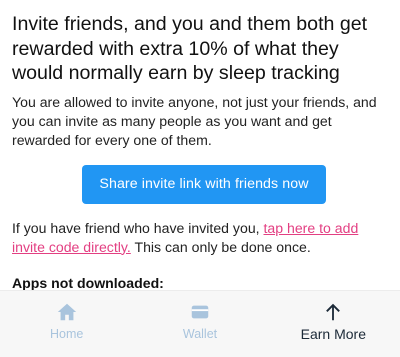 This screenshot has width=400, height=357. I want to click on nav-label-earn-more: Earn More, so click(333, 334).